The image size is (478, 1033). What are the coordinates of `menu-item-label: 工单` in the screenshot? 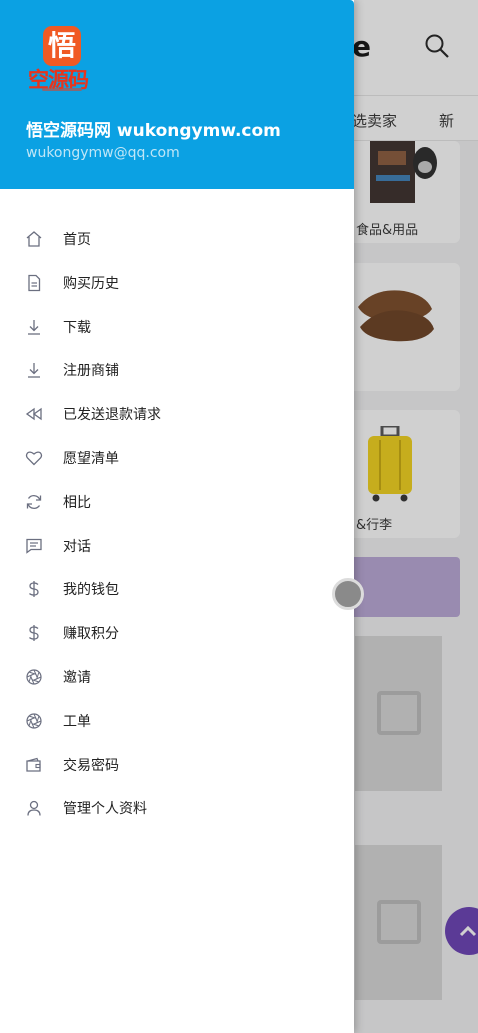 It's located at (77, 721).